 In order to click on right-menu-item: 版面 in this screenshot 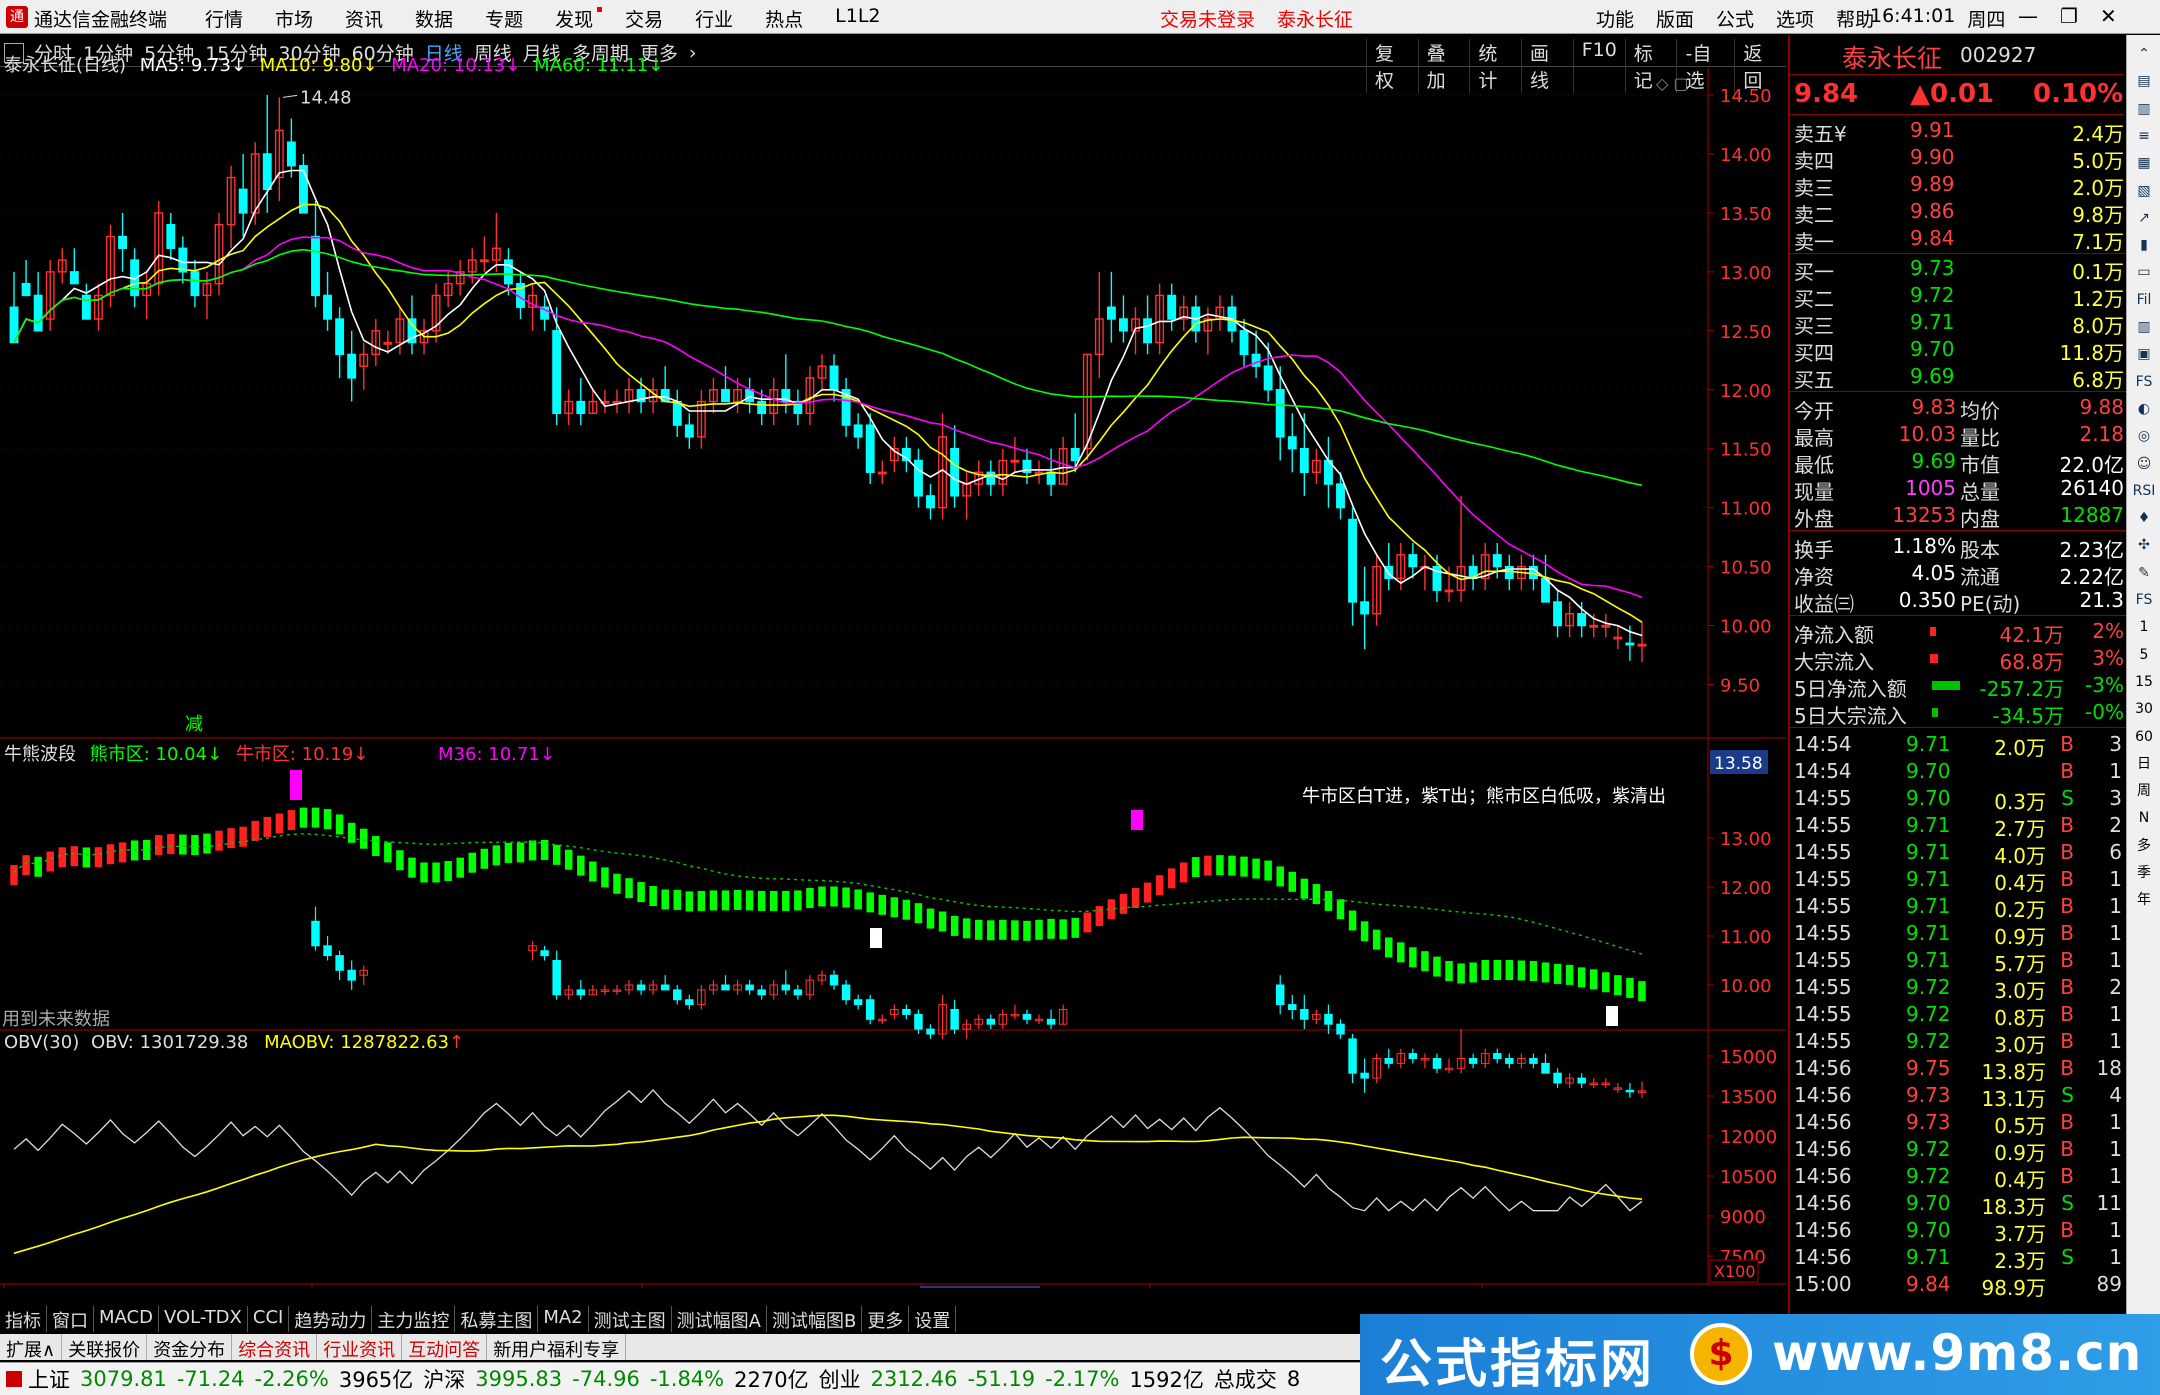, I will do `click(1675, 18)`.